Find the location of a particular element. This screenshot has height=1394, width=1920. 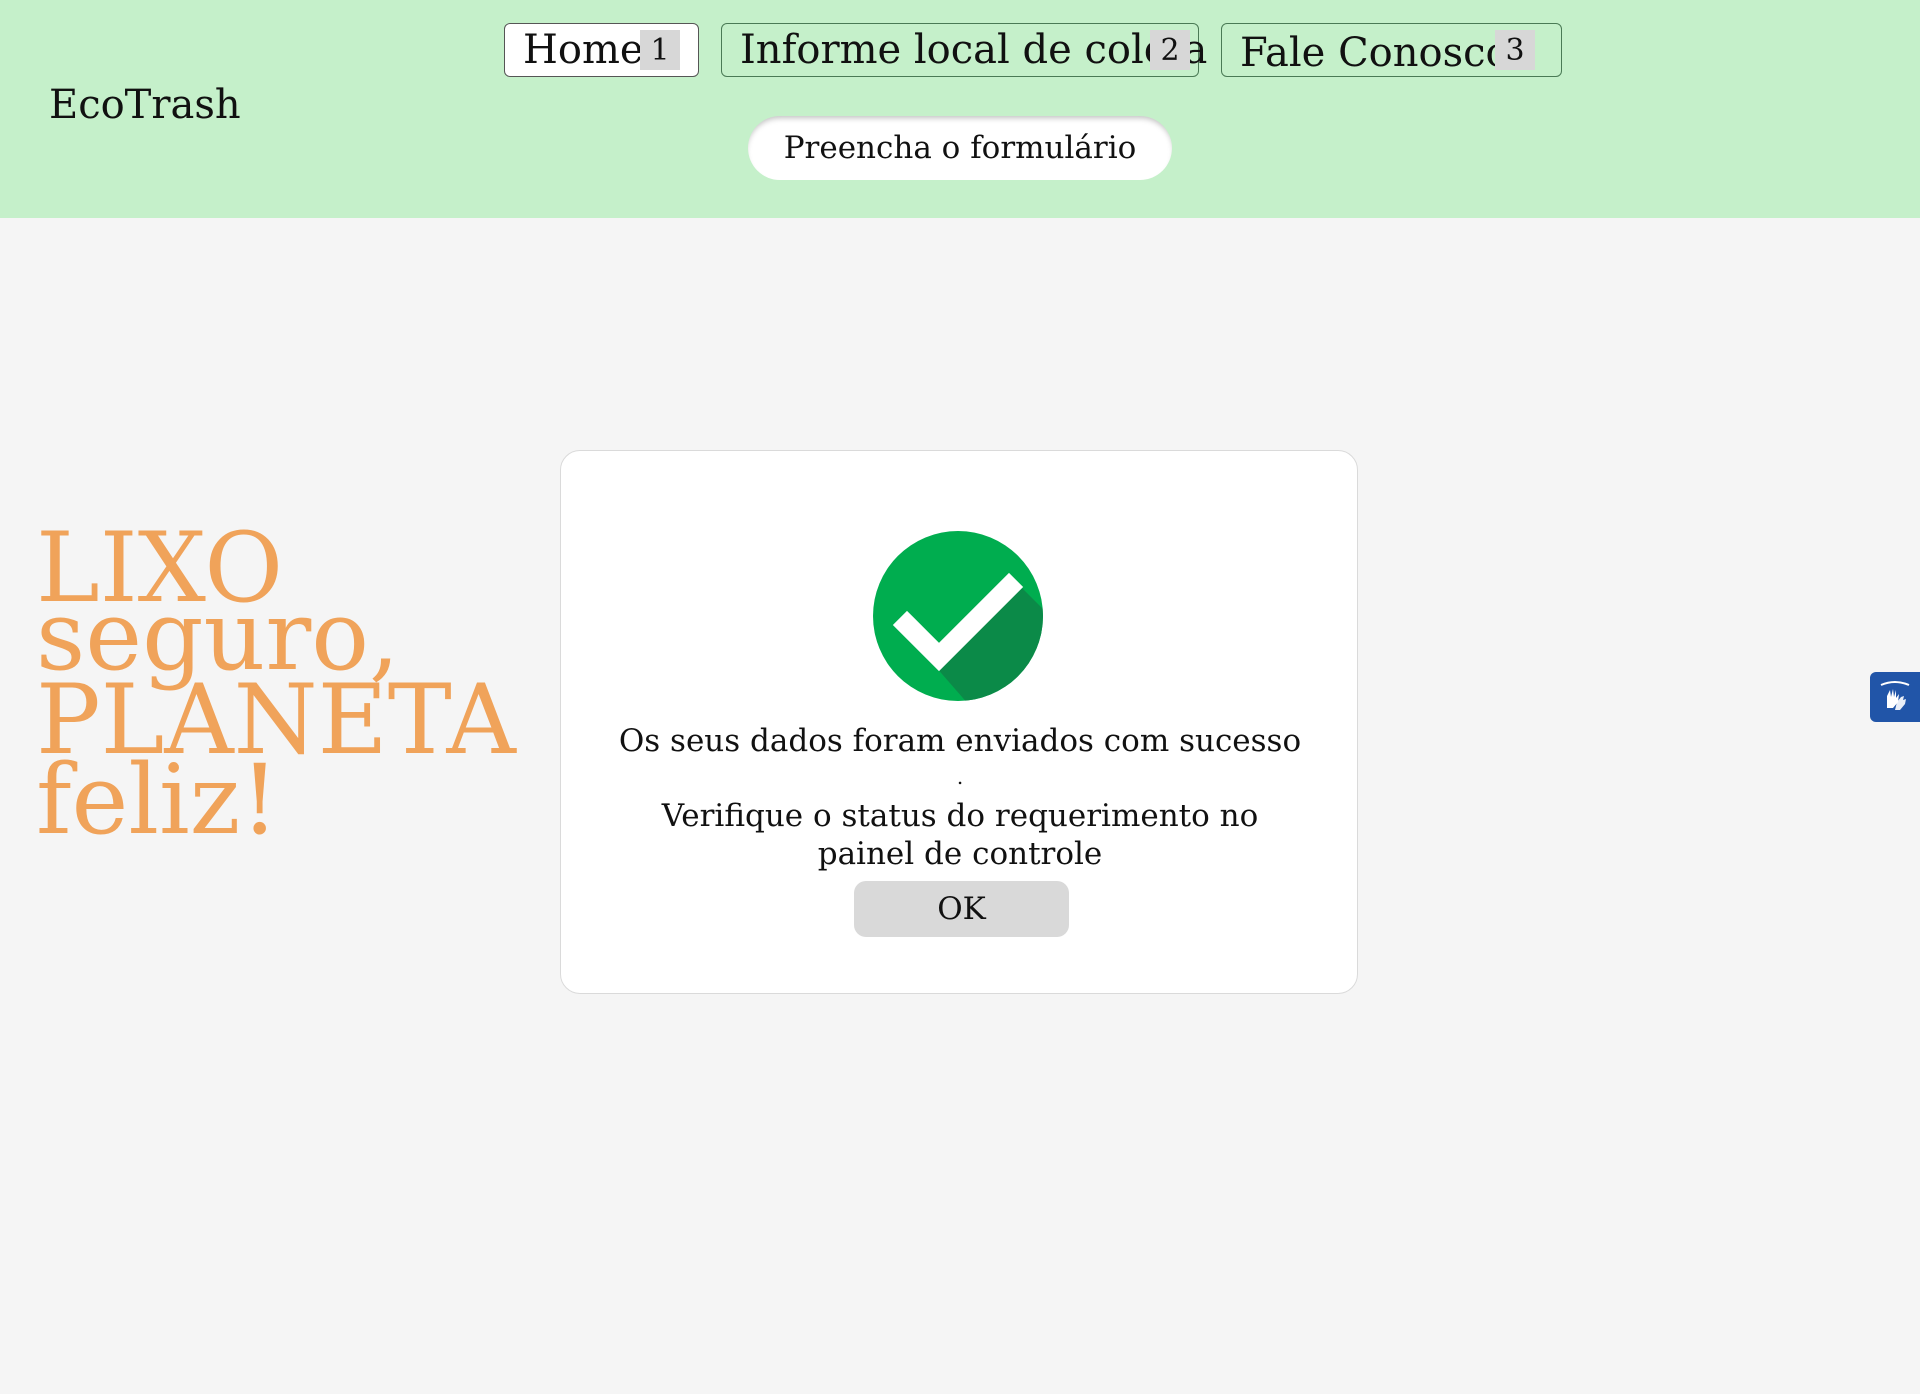

nav-contact-button: Fale Conosco 3 is located at coordinates (1391, 50).